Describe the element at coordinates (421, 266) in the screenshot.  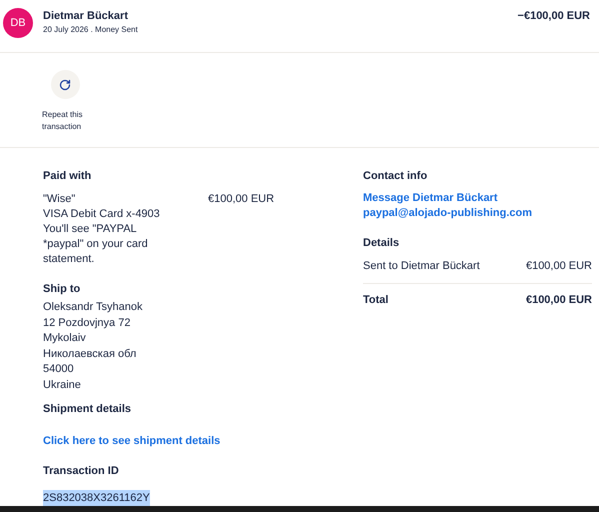
I see `detail-label: Sent to Dietmar Bückart` at that location.